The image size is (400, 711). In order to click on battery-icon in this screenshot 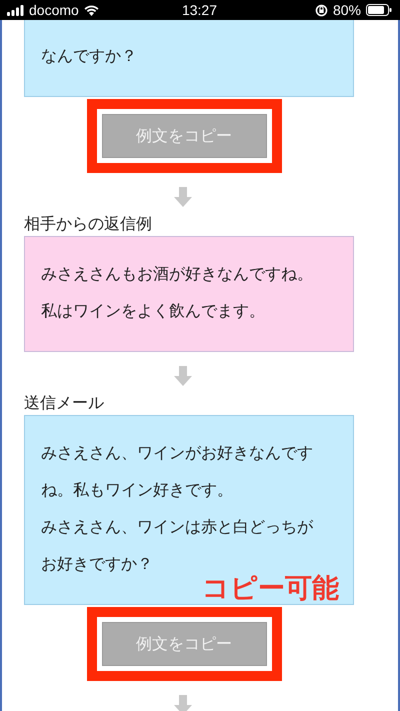, I will do `click(379, 10)`.